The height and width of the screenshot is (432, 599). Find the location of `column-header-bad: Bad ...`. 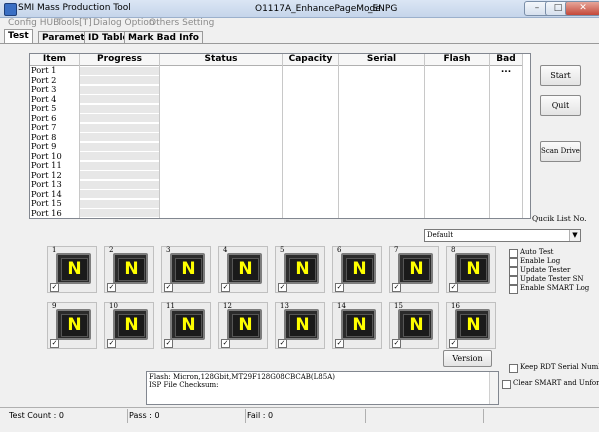

column-header-bad: Bad ... is located at coordinates (506, 64).